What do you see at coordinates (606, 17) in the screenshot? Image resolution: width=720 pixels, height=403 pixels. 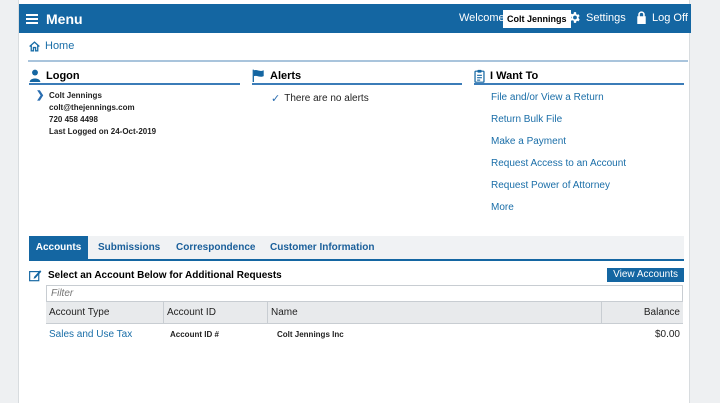 I see `settings-label: Settings` at bounding box center [606, 17].